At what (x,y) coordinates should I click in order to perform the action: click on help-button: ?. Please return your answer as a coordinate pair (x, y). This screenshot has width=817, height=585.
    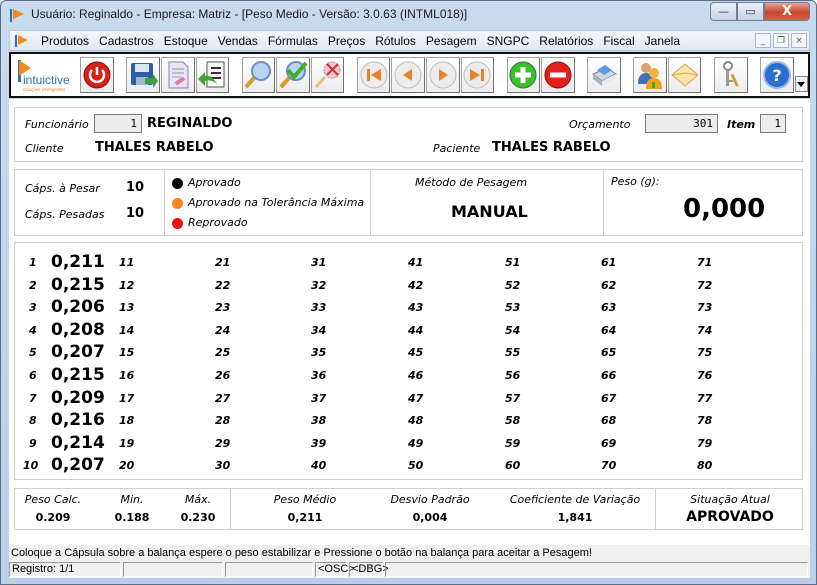
    Looking at the image, I should click on (777, 75).